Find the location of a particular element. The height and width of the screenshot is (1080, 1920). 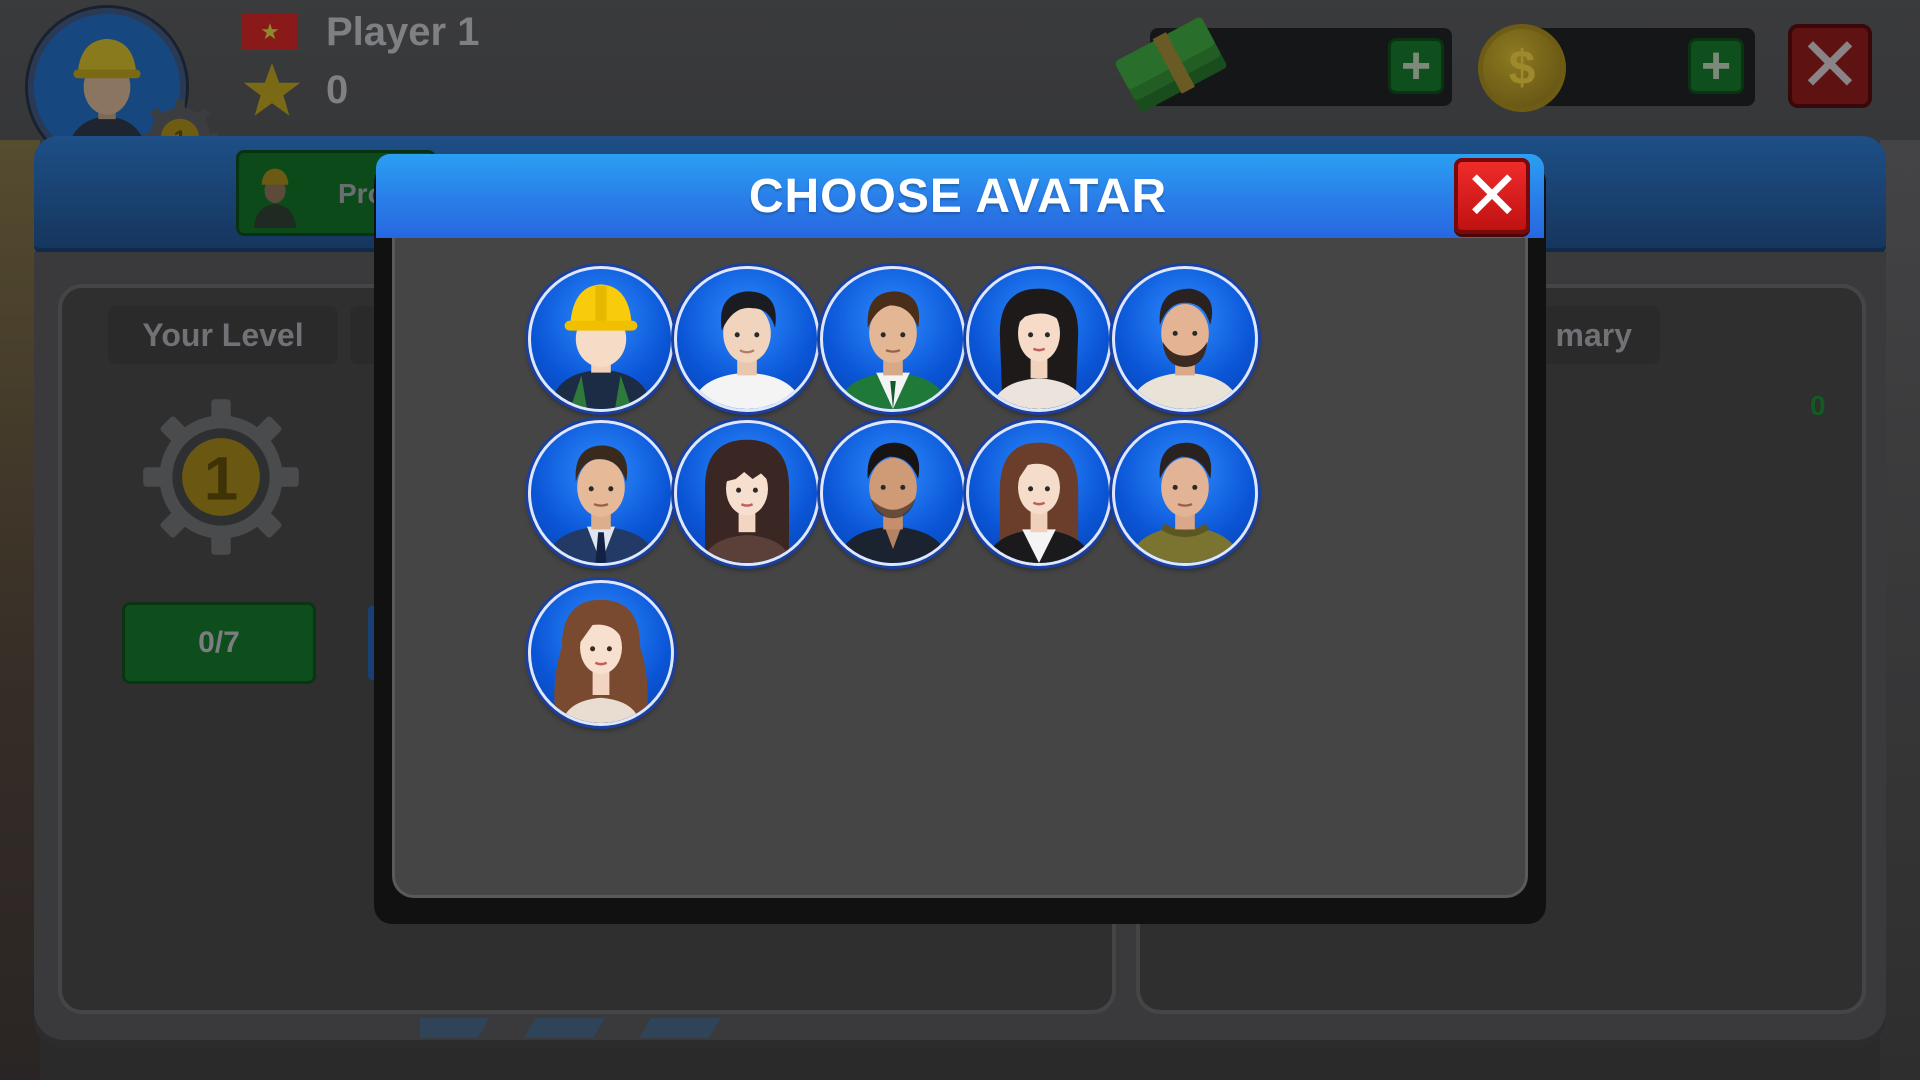

cash-stack-icon is located at coordinates (1171, 64).